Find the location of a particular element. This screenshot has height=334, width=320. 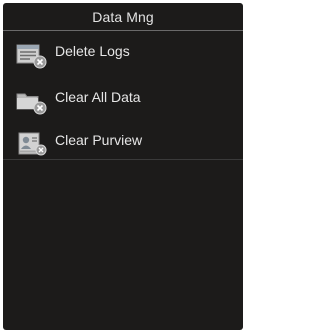

screen-title: Data Mng is located at coordinates (123, 17).